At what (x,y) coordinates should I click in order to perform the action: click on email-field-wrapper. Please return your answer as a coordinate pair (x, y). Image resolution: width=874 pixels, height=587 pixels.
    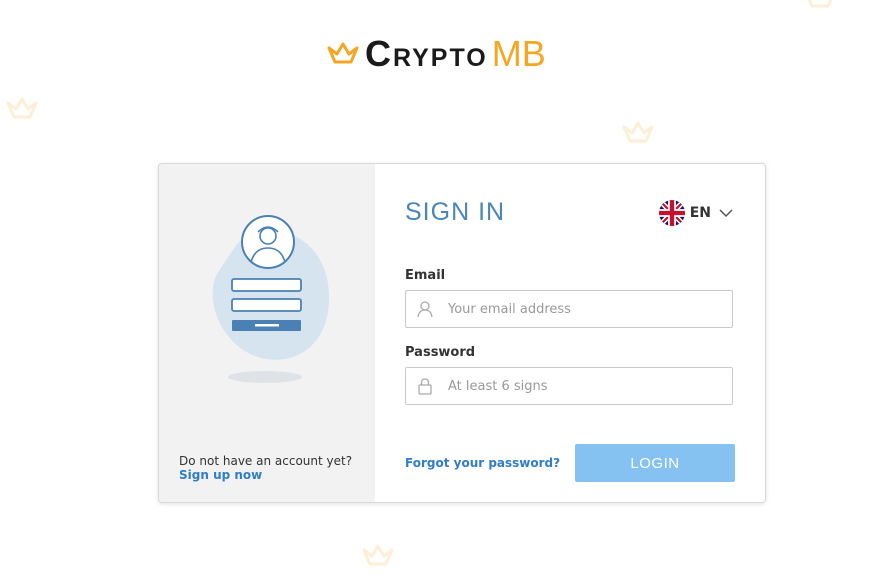
    Looking at the image, I should click on (569, 309).